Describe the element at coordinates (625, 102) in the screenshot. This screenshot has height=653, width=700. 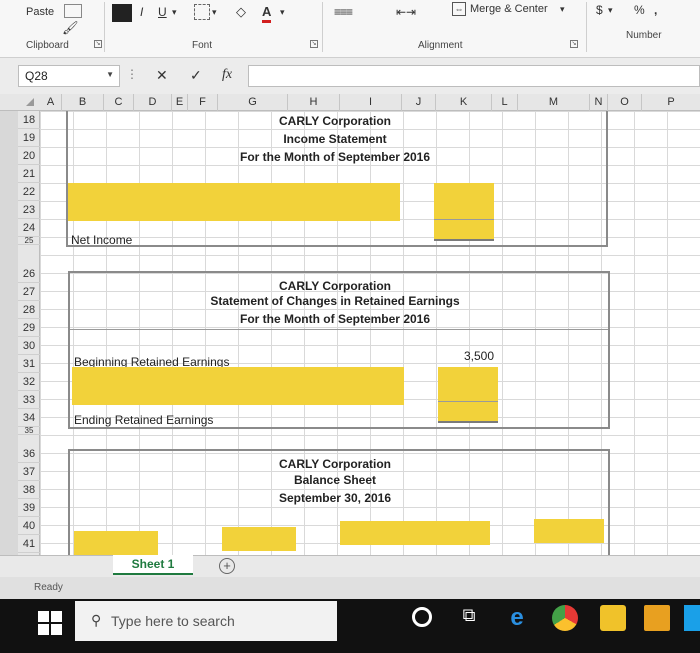
I see `column-header: O` at that location.